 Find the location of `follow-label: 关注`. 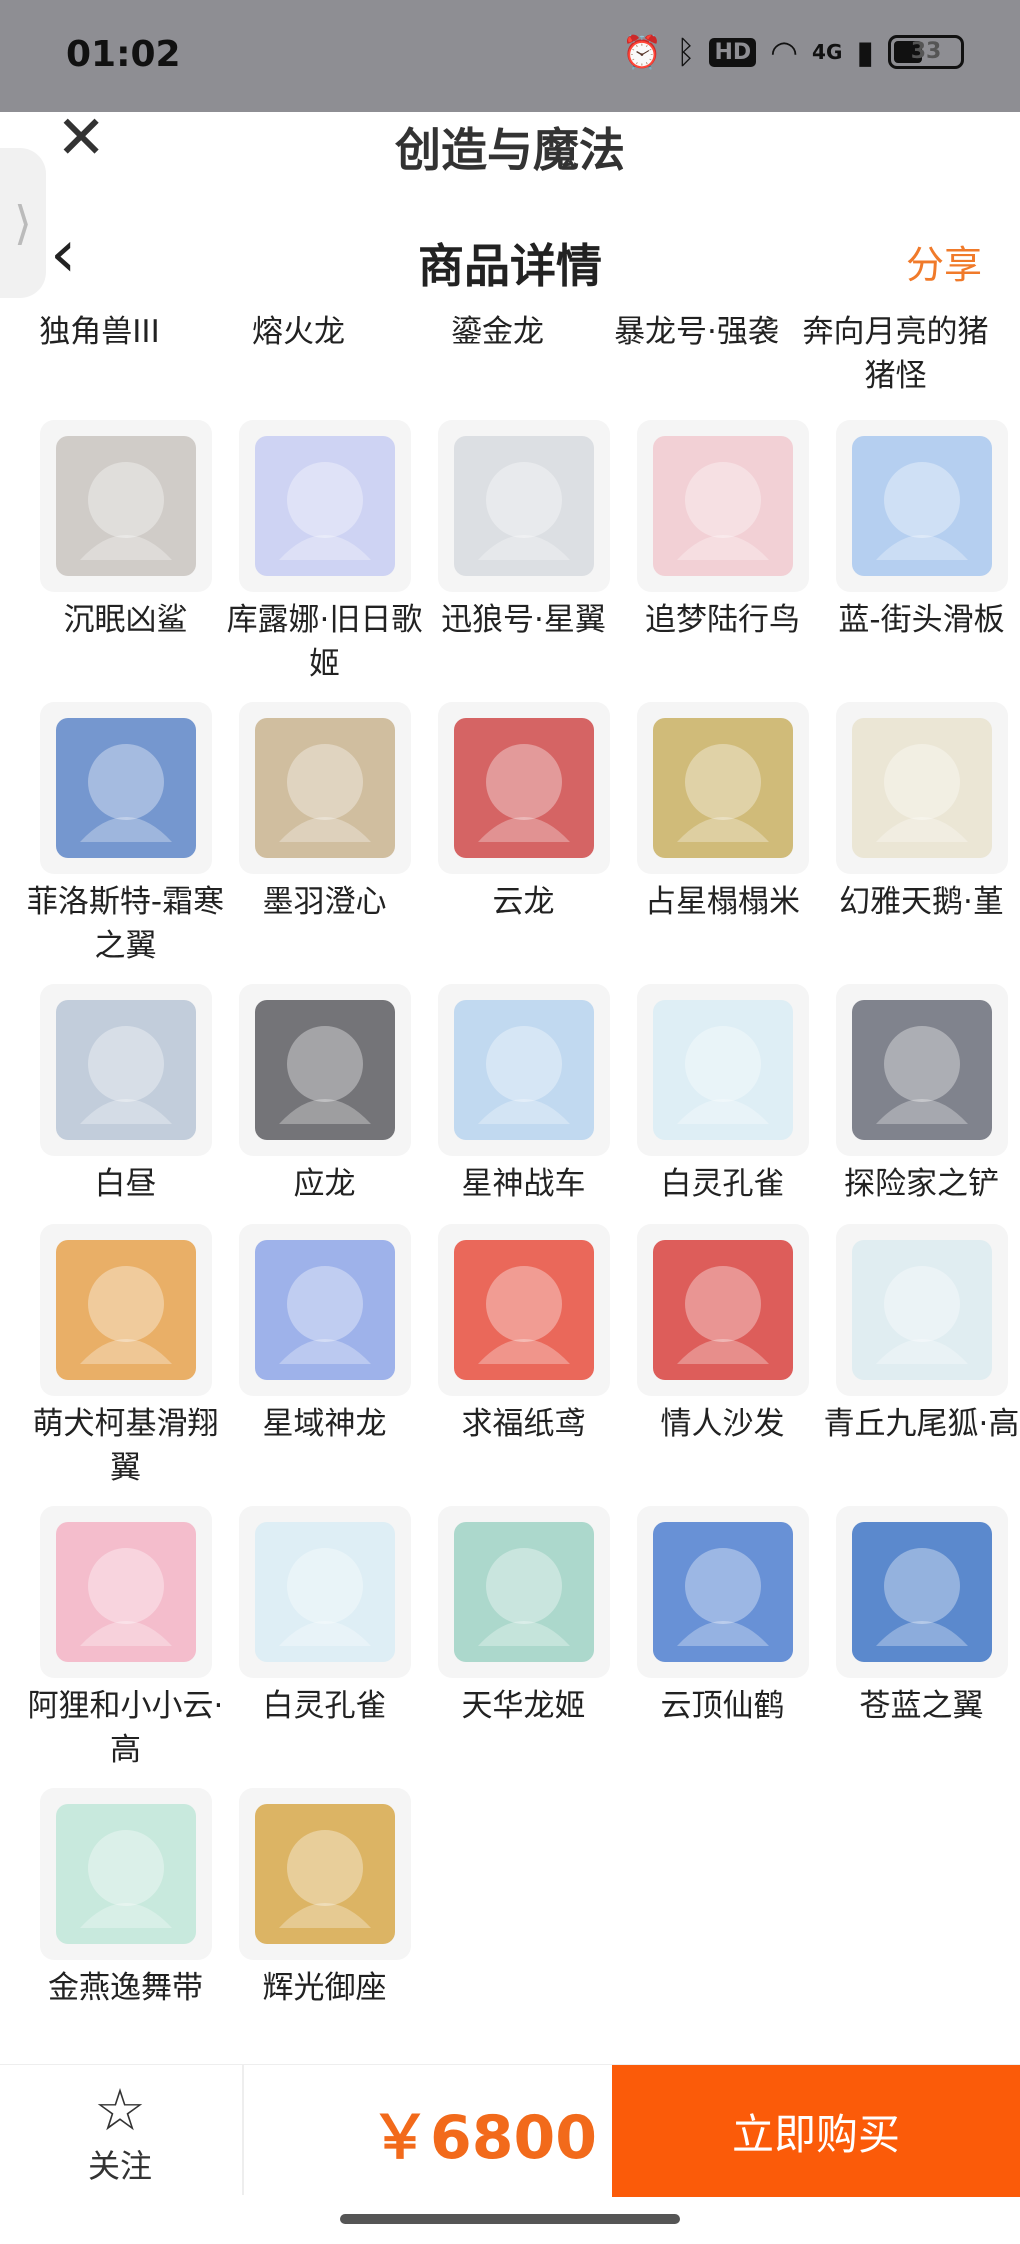

follow-label: 关注 is located at coordinates (119, 2166).